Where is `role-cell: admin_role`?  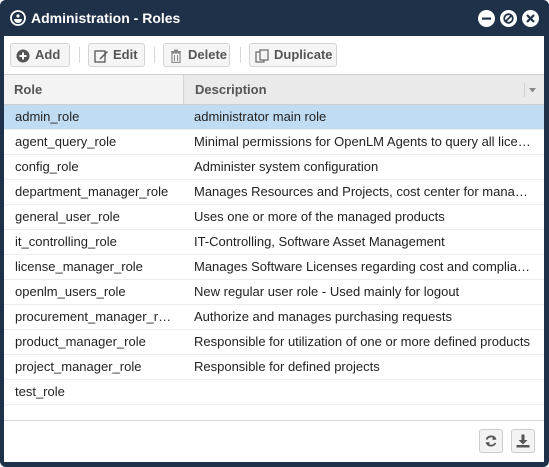
role-cell: admin_role is located at coordinates (47, 116).